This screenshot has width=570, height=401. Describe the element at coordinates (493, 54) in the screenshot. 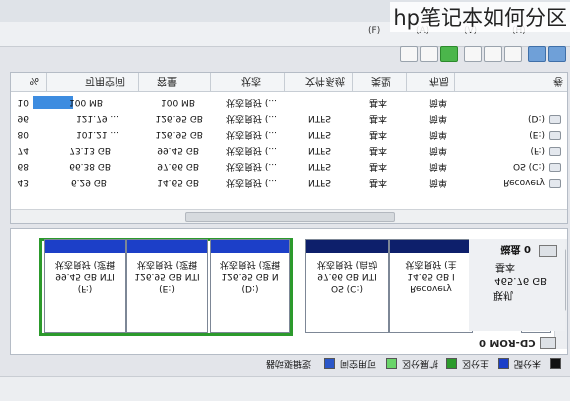

I see `help-icon` at that location.